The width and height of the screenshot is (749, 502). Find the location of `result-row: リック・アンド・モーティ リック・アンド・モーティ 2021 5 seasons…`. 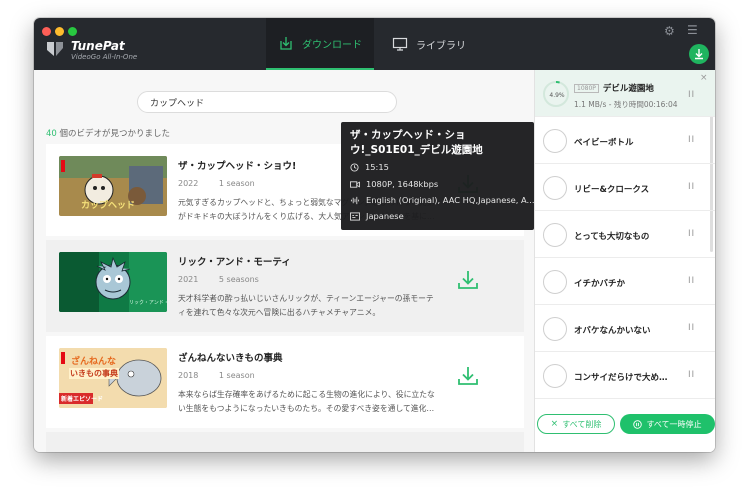

result-row: リック・アンド・モーティ リック・アンド・モーティ 2021 5 seasons… is located at coordinates (285, 286).